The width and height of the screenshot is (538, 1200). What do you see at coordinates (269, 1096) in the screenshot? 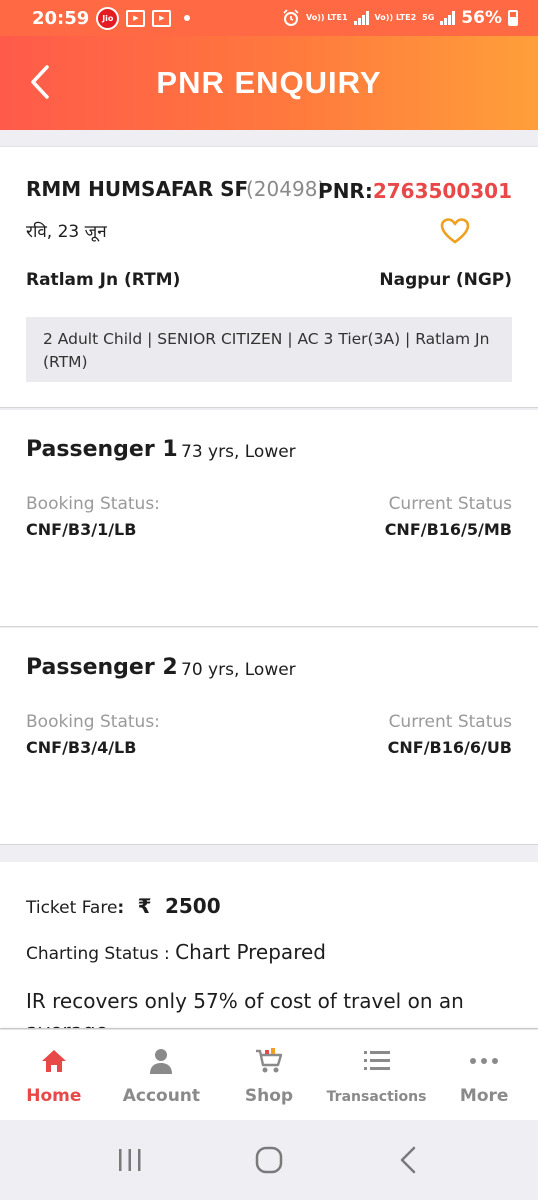
I see `nav-shop-label: Shop` at bounding box center [269, 1096].